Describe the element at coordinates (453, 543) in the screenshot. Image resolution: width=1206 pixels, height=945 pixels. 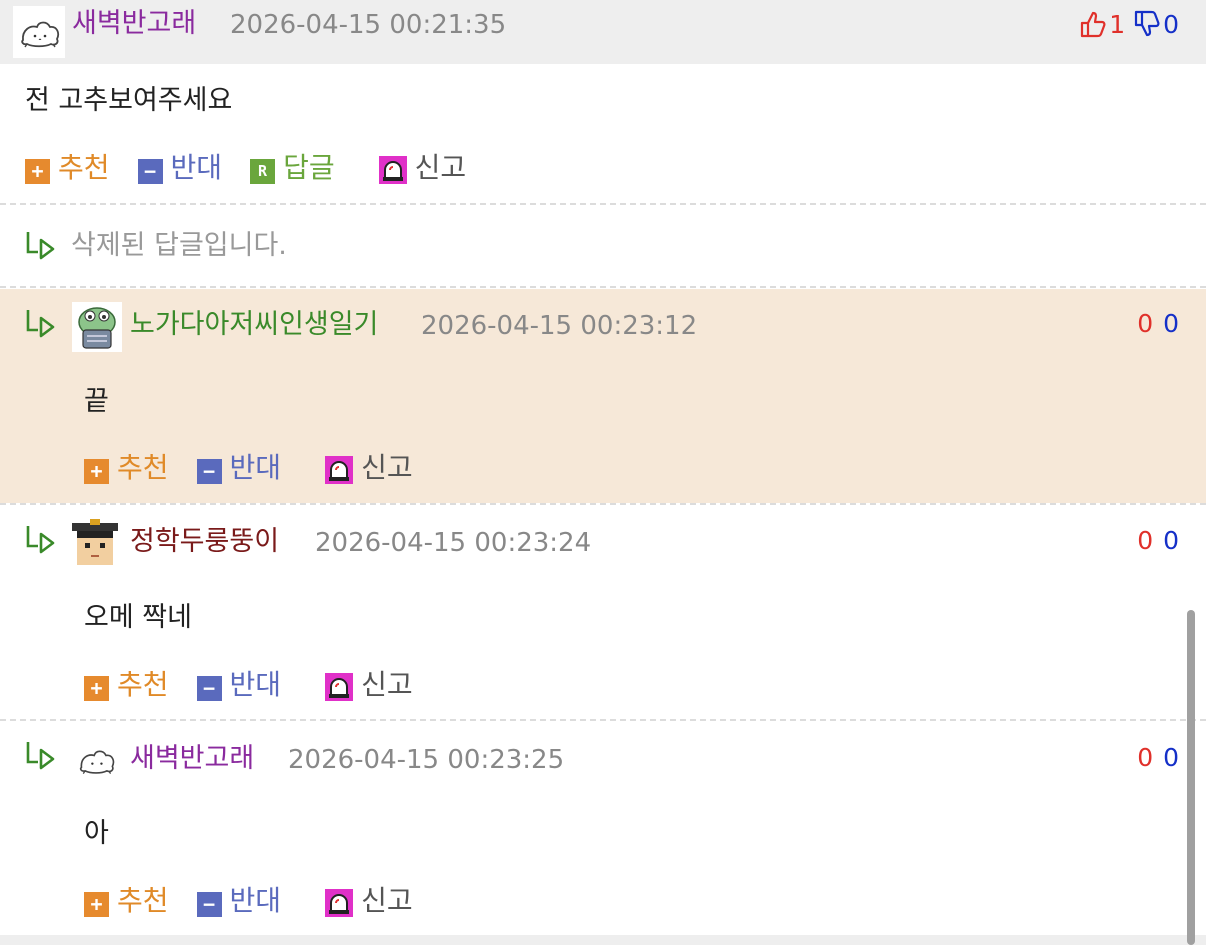
I see `reply-date: 2026-04-15 00:23:24` at that location.